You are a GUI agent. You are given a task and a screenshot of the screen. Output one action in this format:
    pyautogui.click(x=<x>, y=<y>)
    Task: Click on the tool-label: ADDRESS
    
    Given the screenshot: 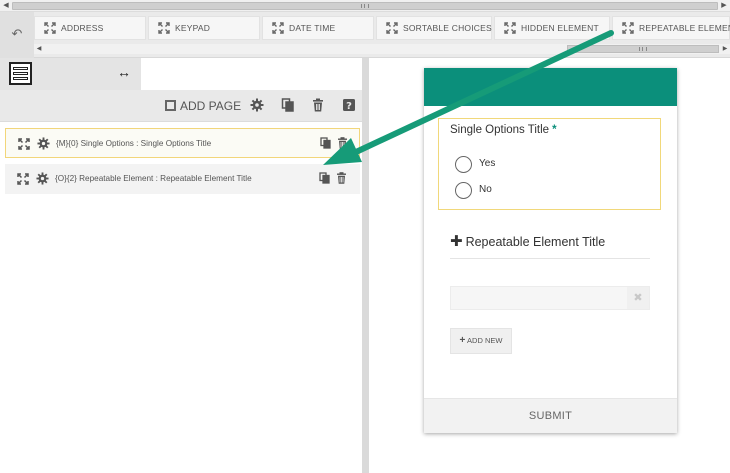 What is the action you would take?
    pyautogui.click(x=82, y=28)
    